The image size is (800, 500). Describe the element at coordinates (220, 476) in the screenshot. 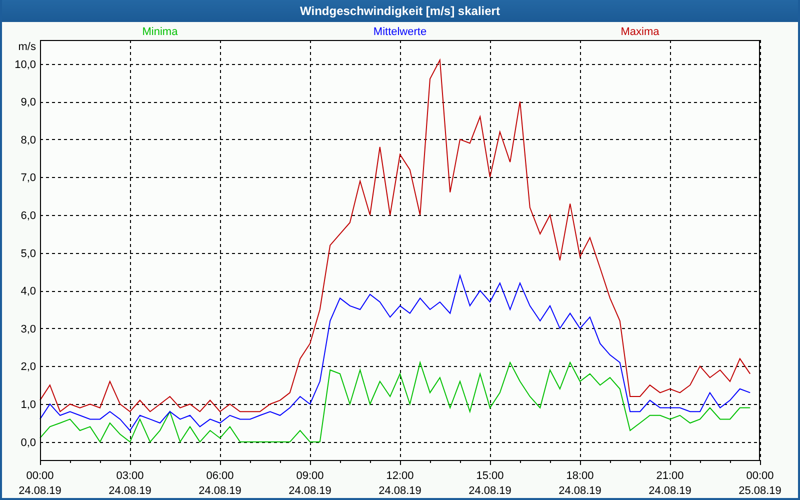

I see `tick-label: 06:00` at that location.